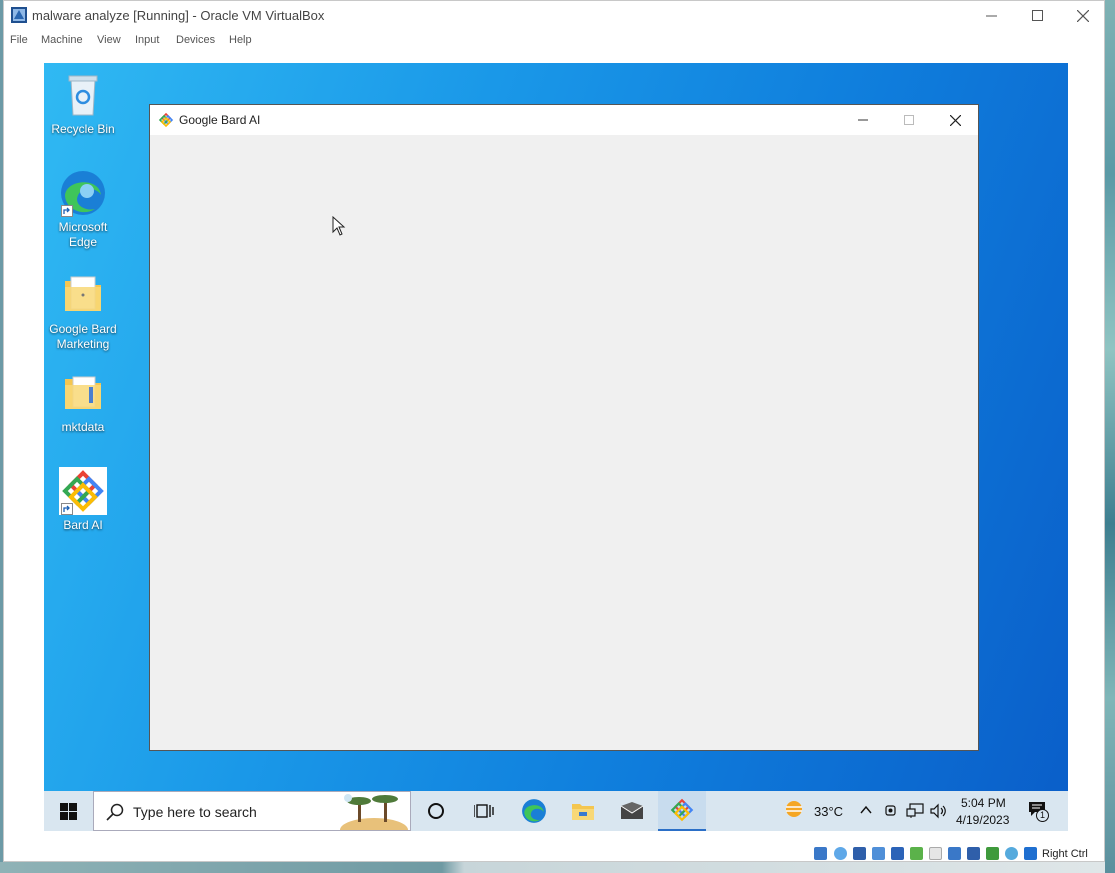 Image resolution: width=1115 pixels, height=873 pixels. What do you see at coordinates (916, 853) in the screenshot?
I see `usb-icon` at bounding box center [916, 853].